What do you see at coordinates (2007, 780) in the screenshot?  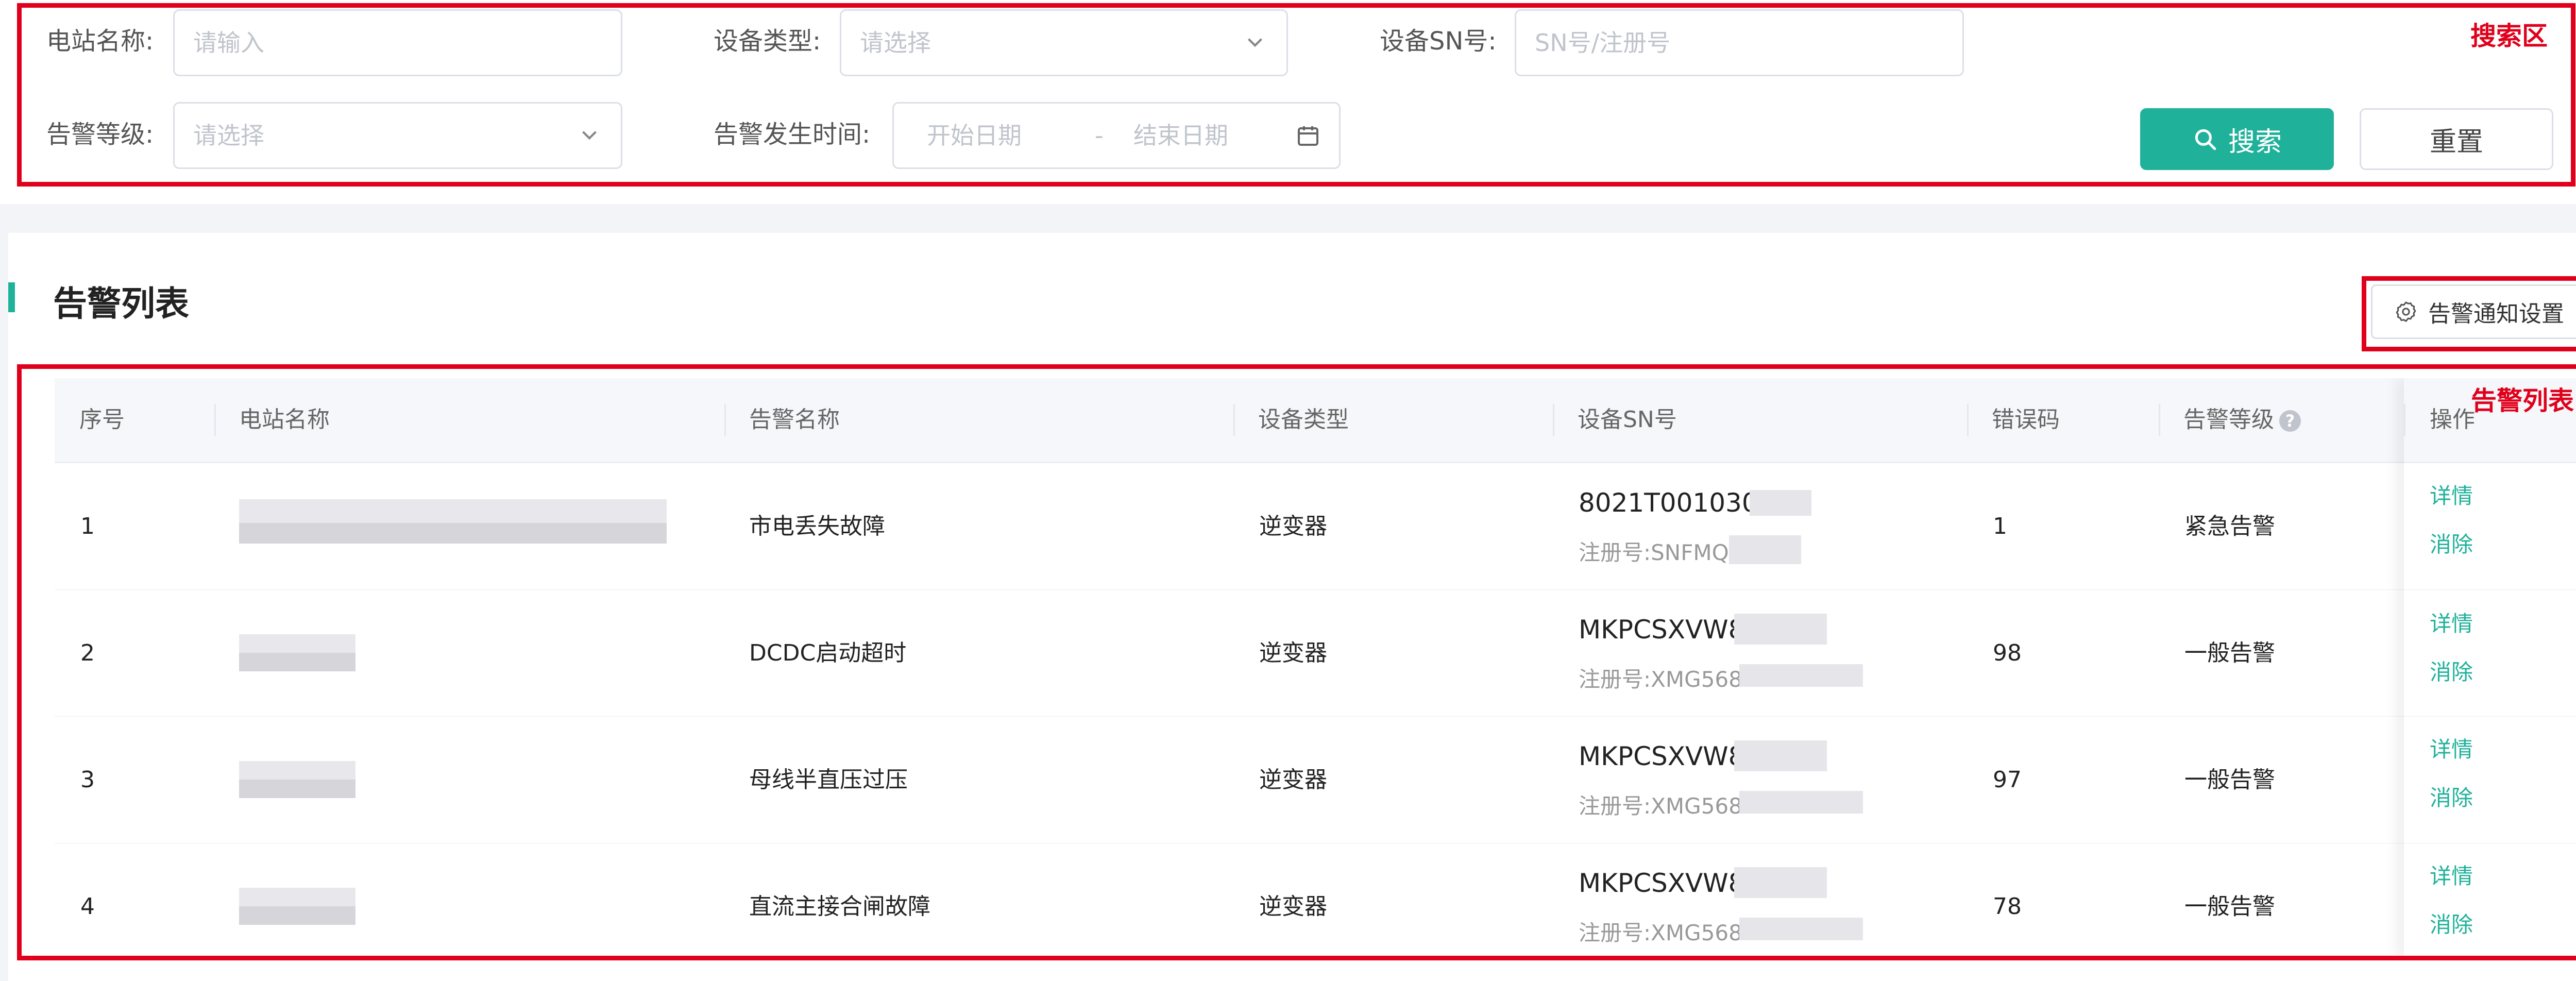 I see `error-code: 97` at bounding box center [2007, 780].